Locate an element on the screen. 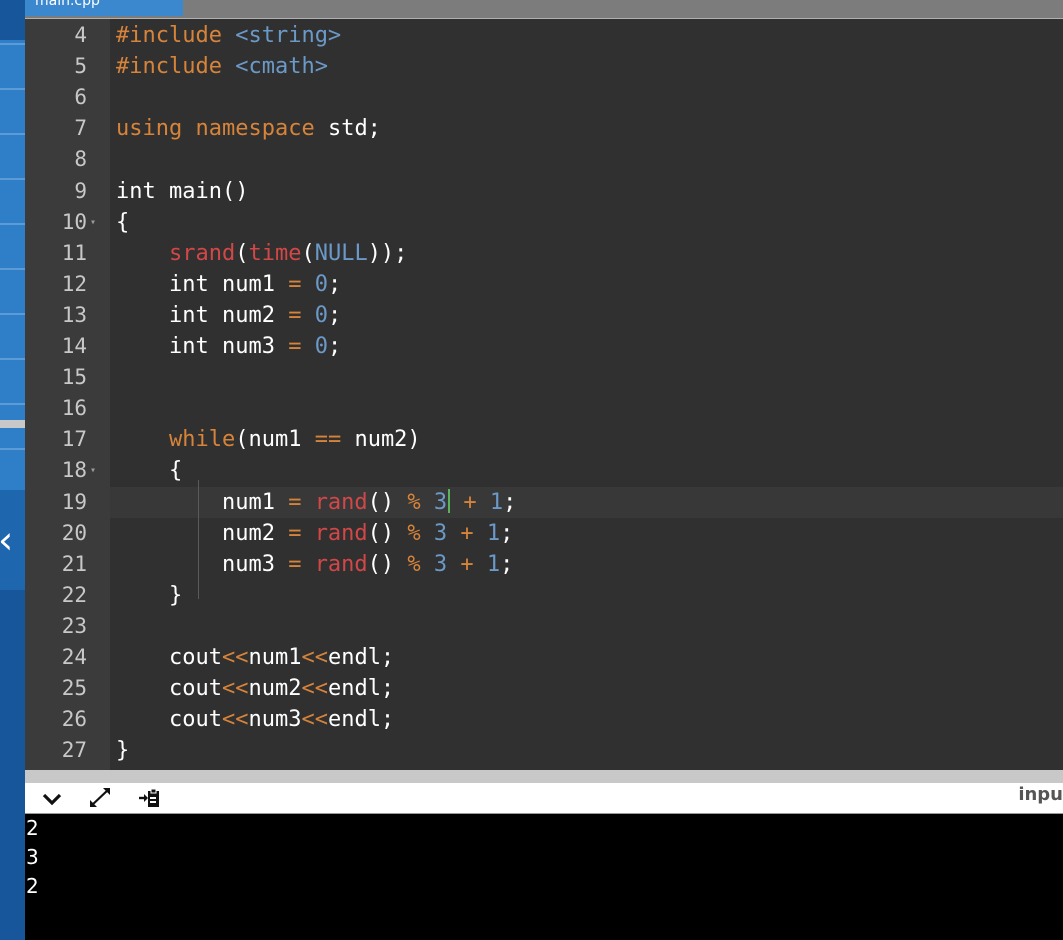  line-number: 22 is located at coordinates (74, 594).